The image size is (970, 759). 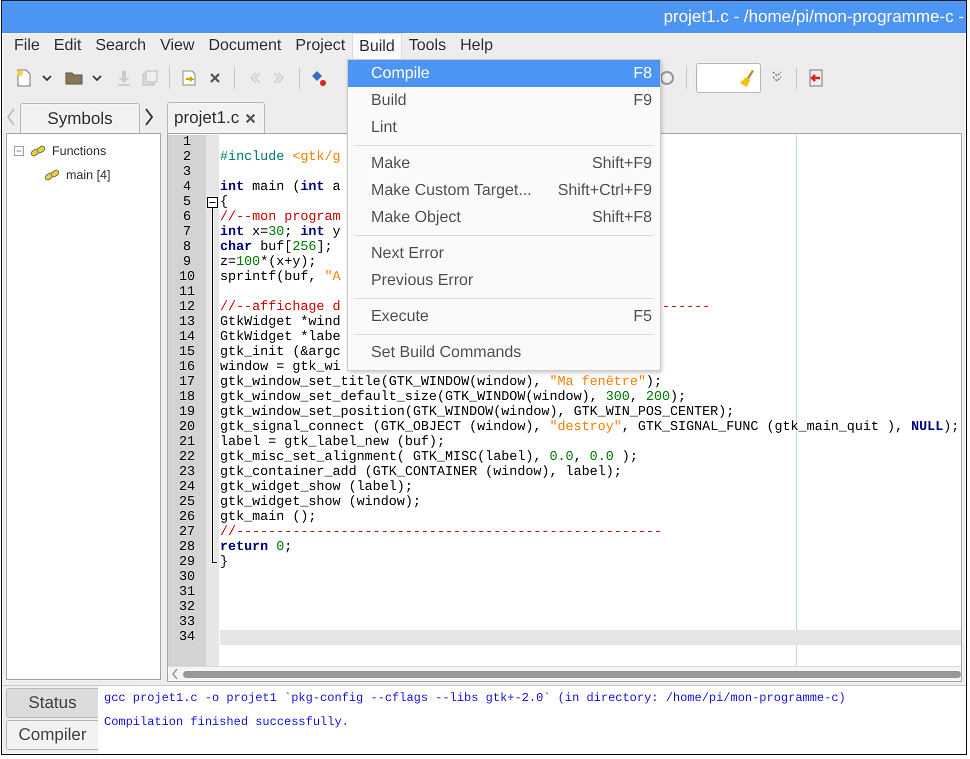 I want to click on line-number: 2, so click(x=187, y=157).